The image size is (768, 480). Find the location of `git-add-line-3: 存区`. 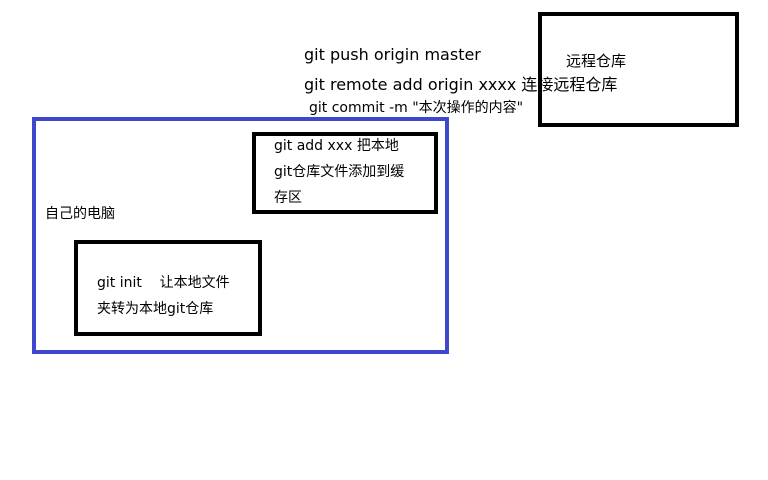

git-add-line-3: 存区 is located at coordinates (288, 198).